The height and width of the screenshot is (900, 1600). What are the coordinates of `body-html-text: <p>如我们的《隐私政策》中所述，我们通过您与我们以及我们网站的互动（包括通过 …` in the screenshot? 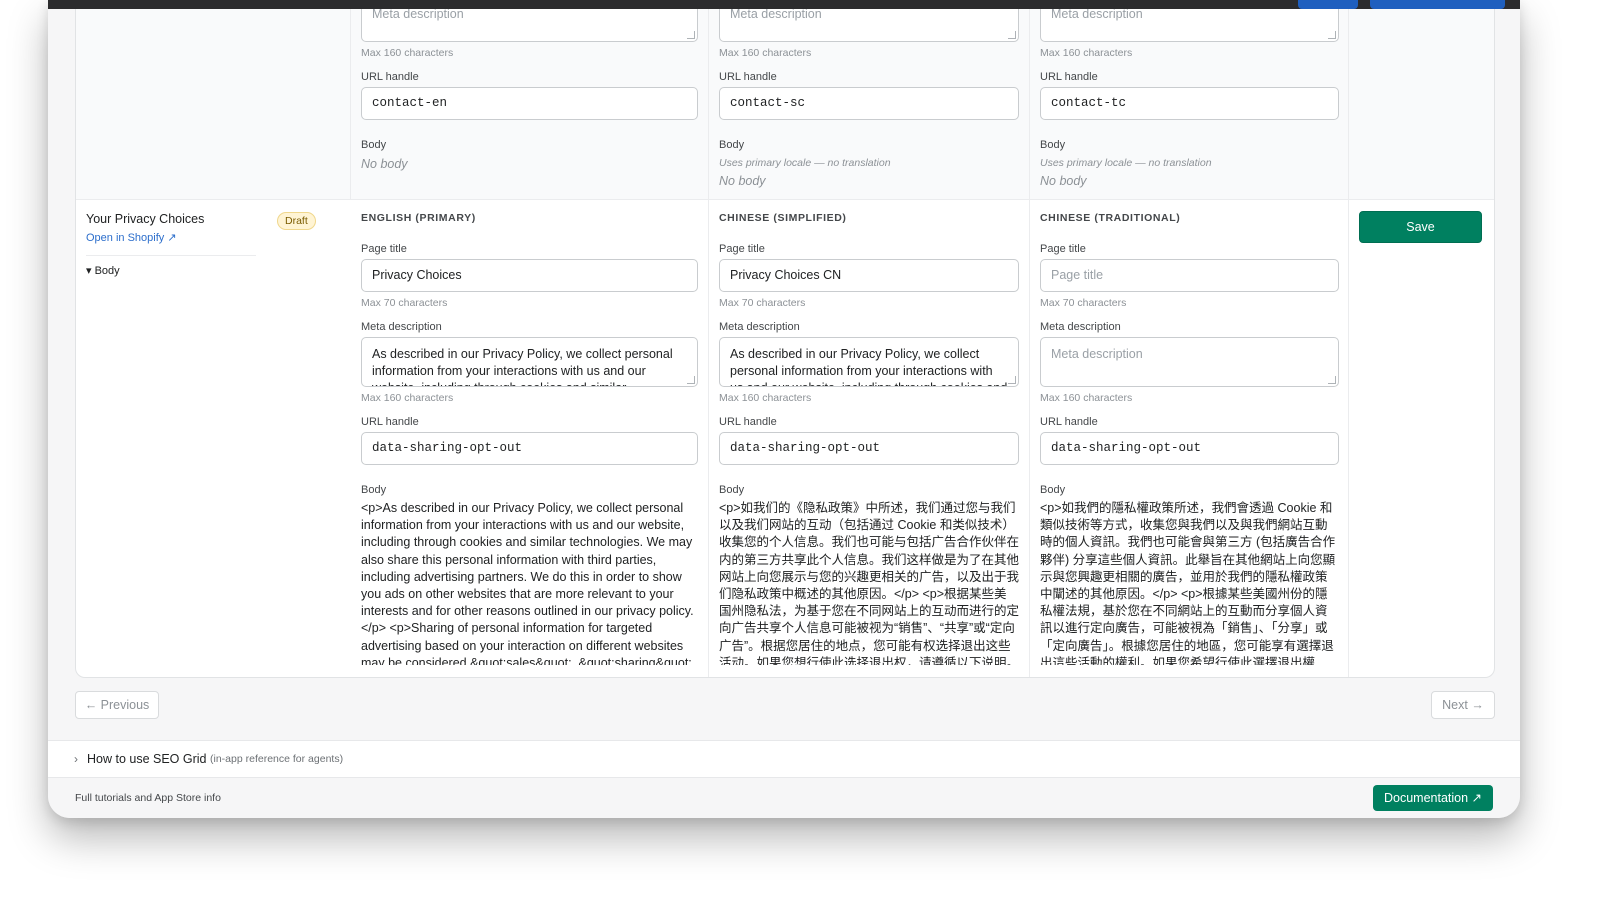 It's located at (869, 583).